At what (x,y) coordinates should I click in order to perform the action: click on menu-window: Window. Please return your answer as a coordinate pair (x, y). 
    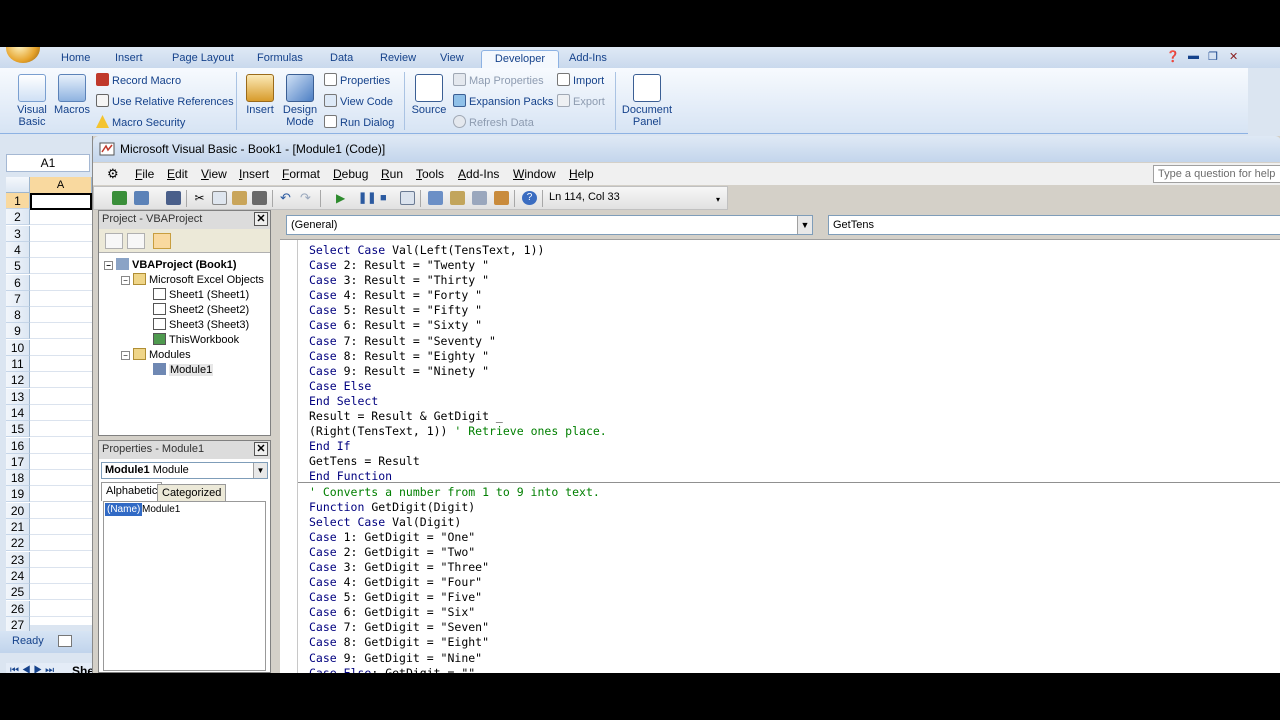
    Looking at the image, I should click on (534, 174).